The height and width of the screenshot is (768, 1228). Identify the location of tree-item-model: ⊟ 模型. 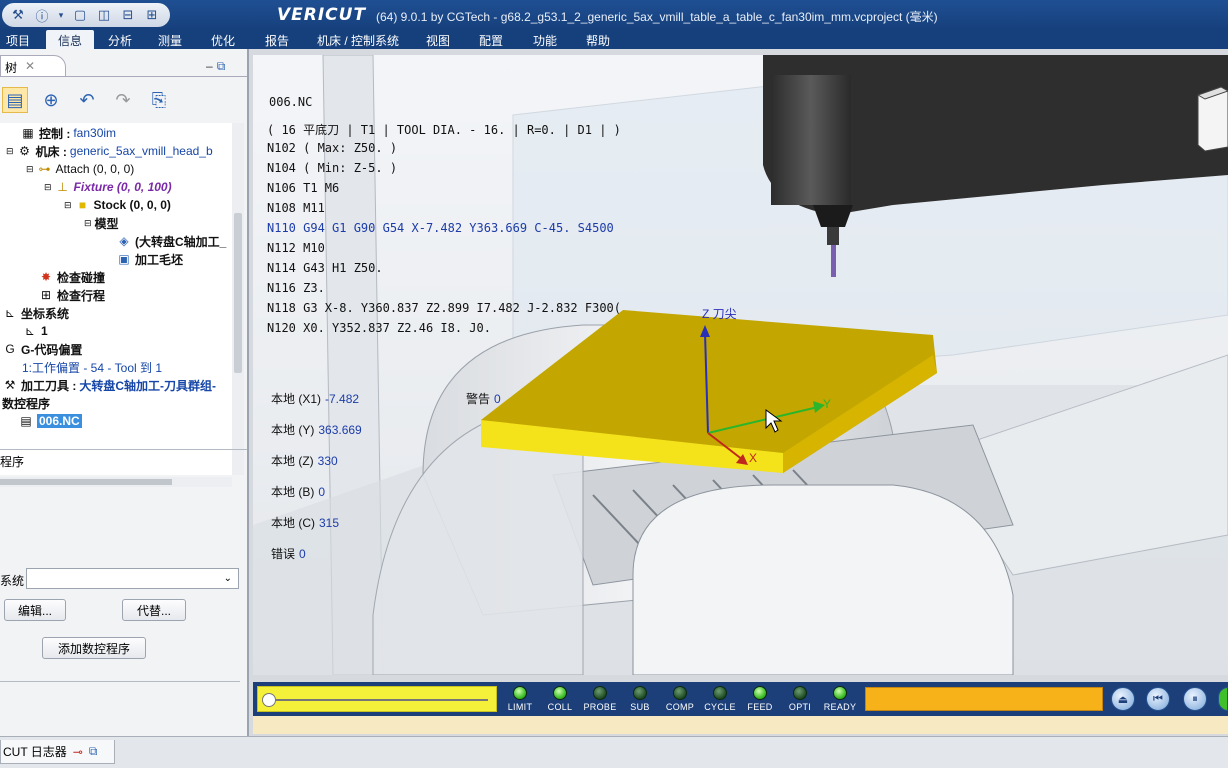
(101, 223).